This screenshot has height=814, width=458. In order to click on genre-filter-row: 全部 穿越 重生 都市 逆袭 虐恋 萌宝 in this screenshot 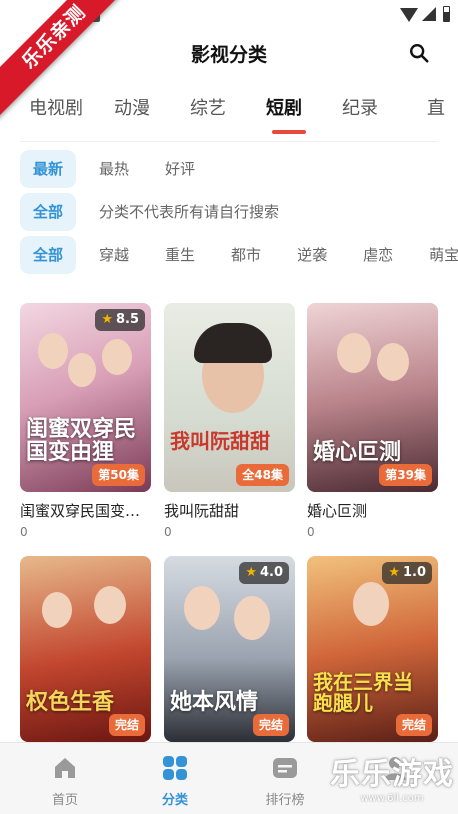, I will do `click(239, 255)`.